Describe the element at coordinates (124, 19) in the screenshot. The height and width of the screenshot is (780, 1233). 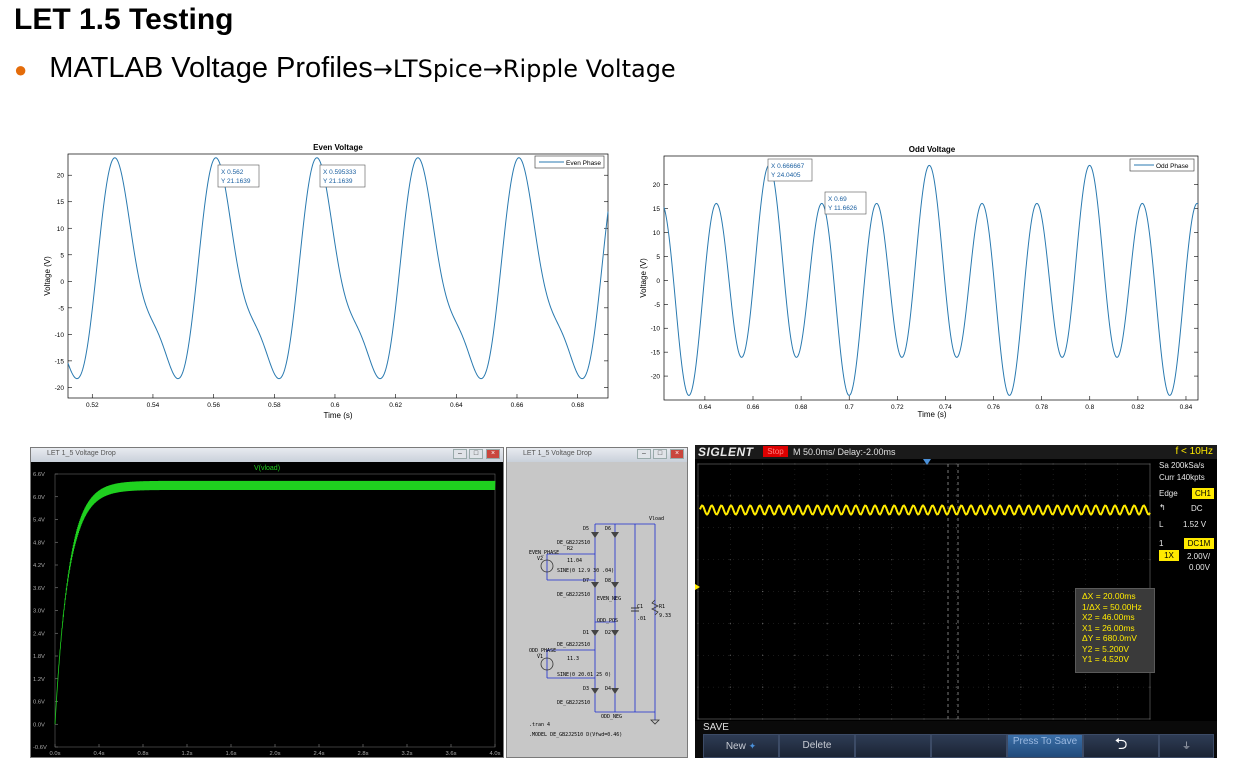
I see `slide-title: LET 1.5 Testing` at that location.